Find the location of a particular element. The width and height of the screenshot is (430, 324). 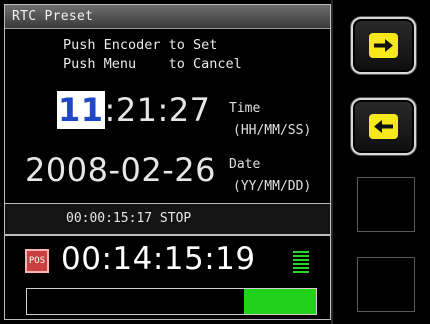

arrow-right-icon is located at coordinates (383, 45).